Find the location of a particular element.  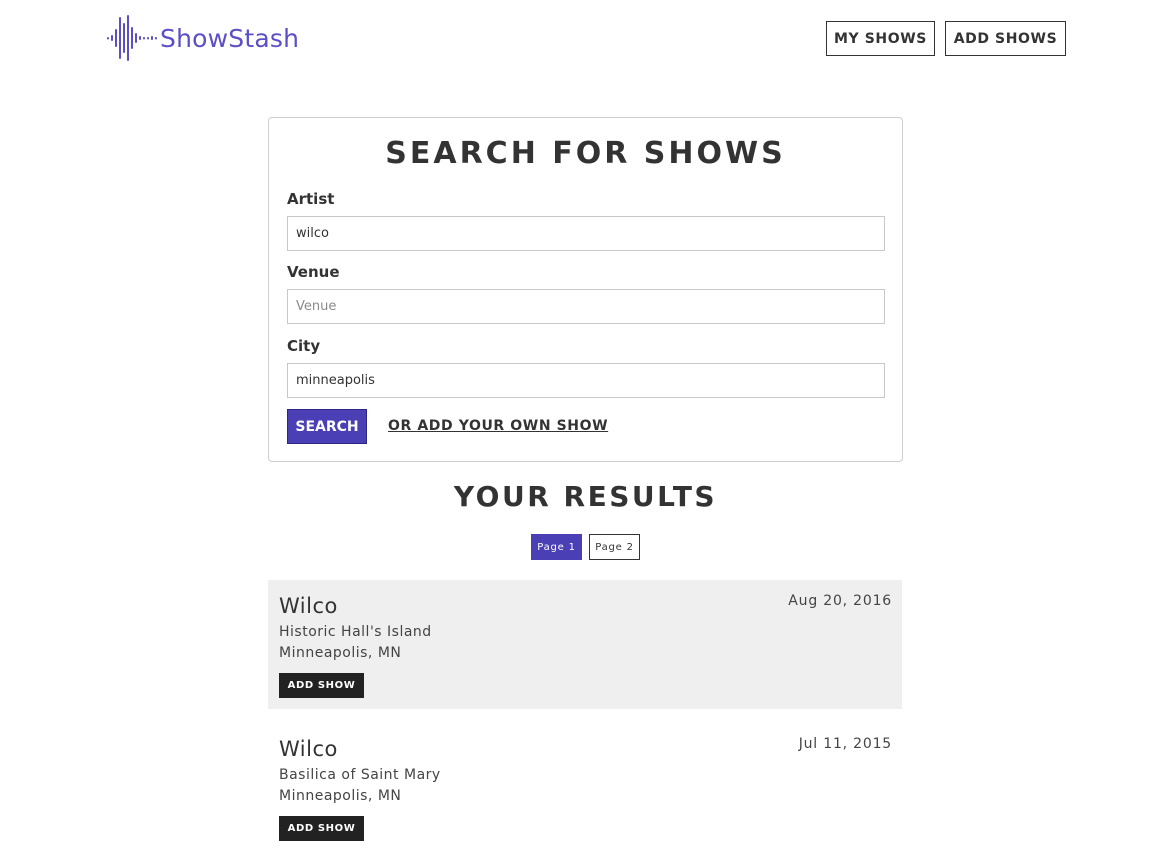

add-own-show-link: OR ADD YOUR OWN SHOW is located at coordinates (498, 426).